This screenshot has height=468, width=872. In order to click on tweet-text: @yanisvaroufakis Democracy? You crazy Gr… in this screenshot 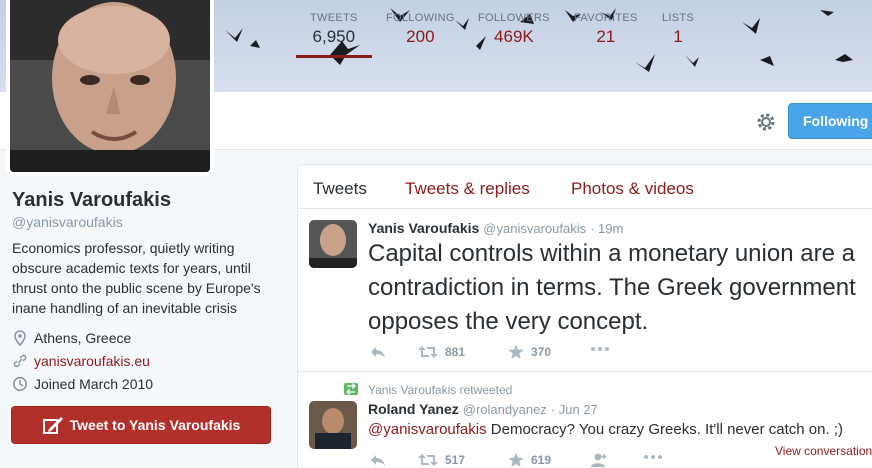, I will do `click(605, 429)`.